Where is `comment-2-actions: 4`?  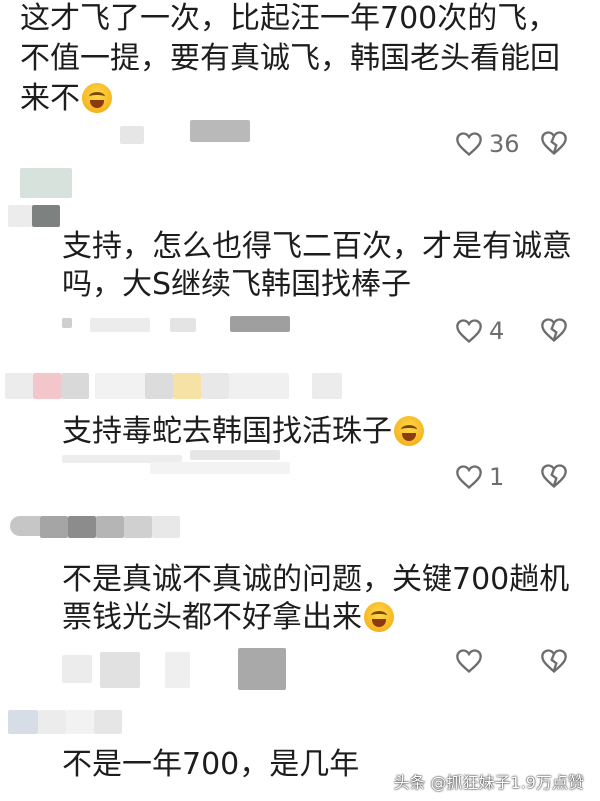 comment-2-actions: 4 is located at coordinates (479, 331).